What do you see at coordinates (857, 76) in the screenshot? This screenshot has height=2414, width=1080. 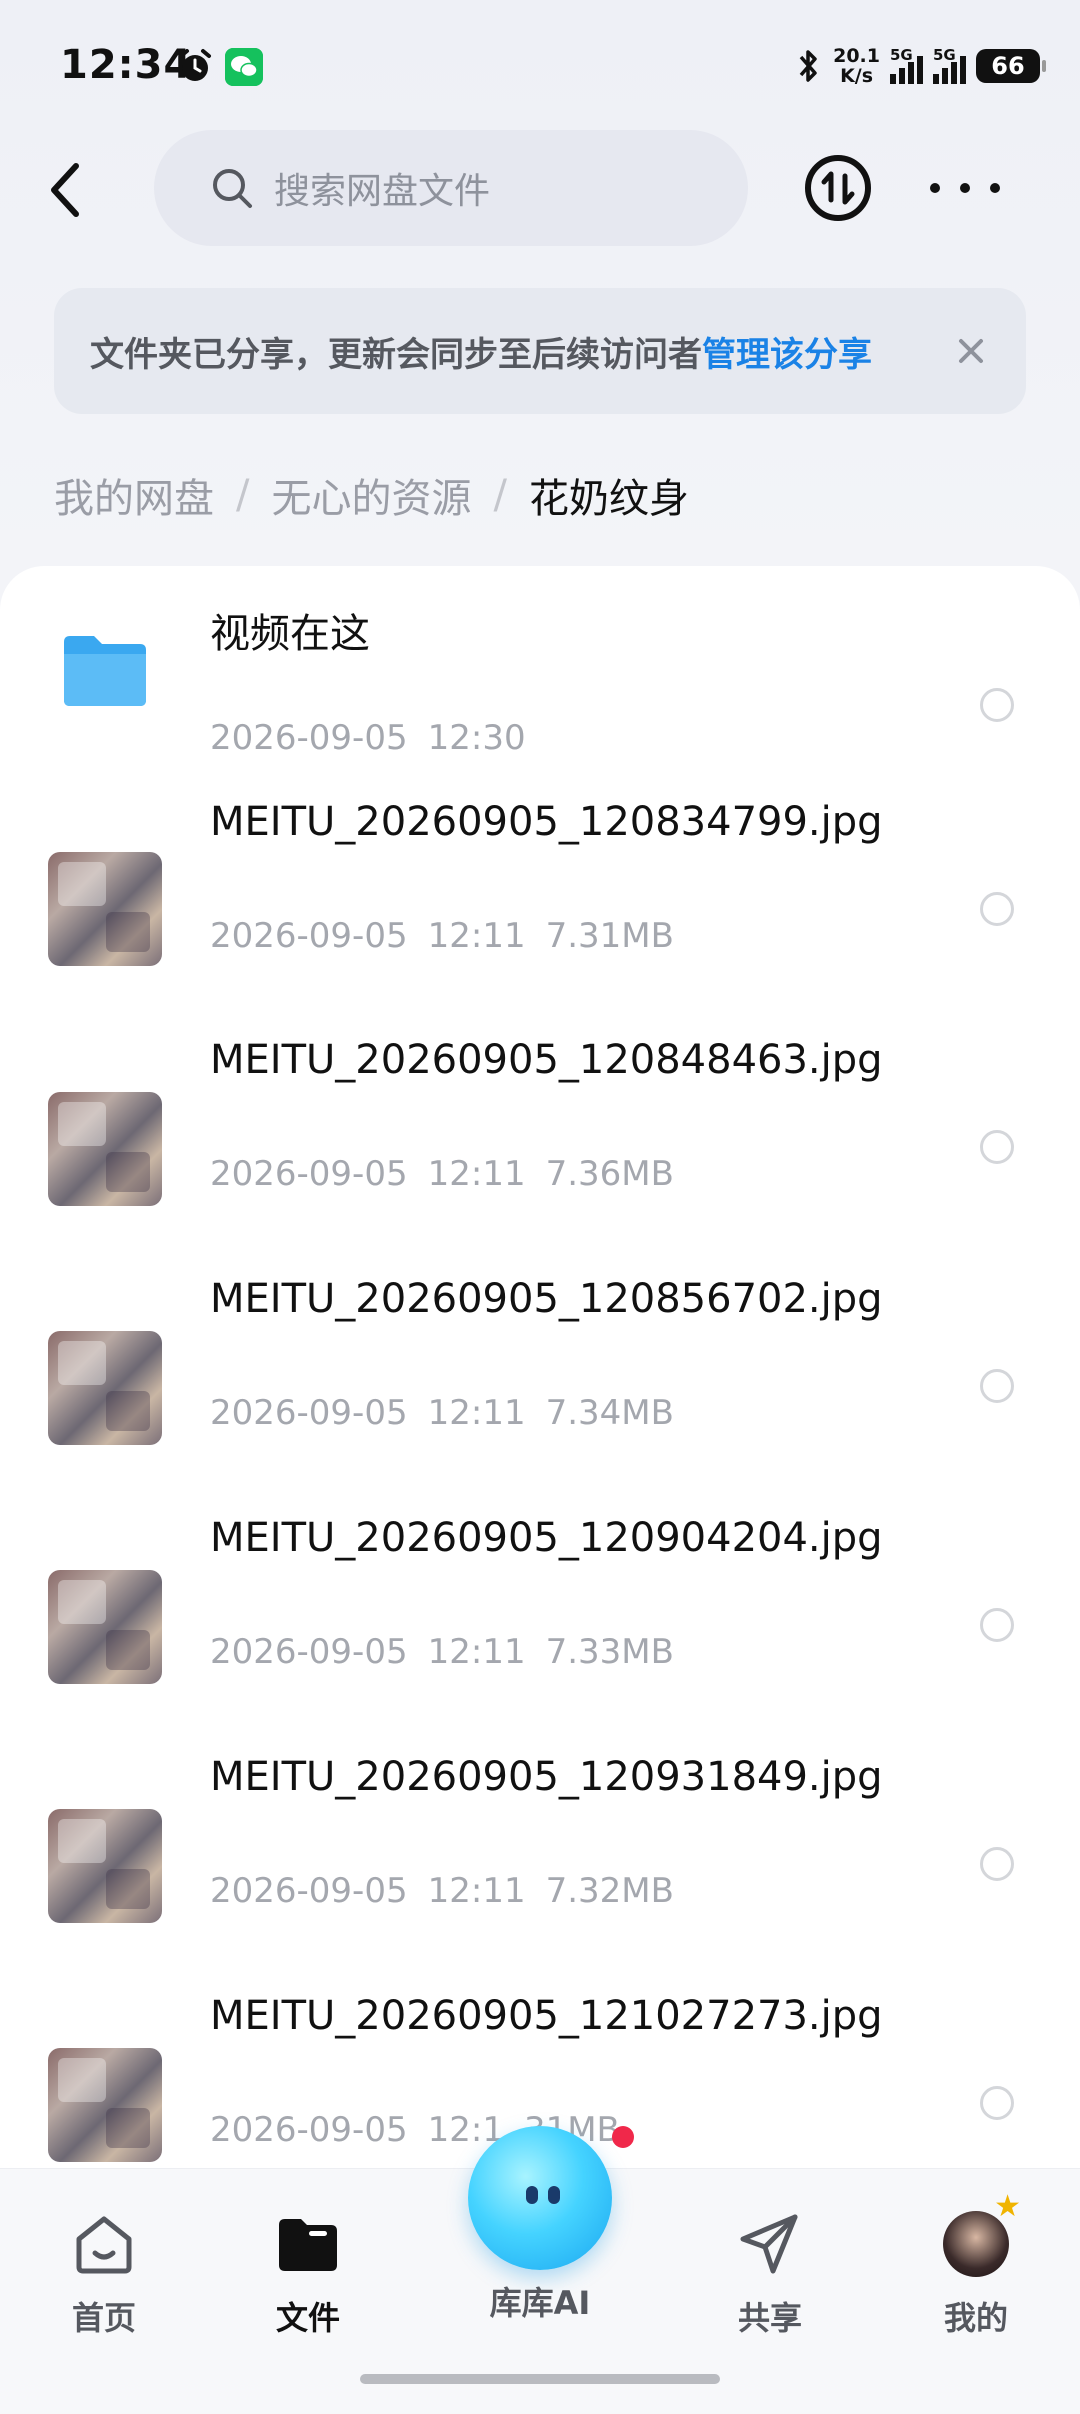 I see `network-speed-unit: K/s` at bounding box center [857, 76].